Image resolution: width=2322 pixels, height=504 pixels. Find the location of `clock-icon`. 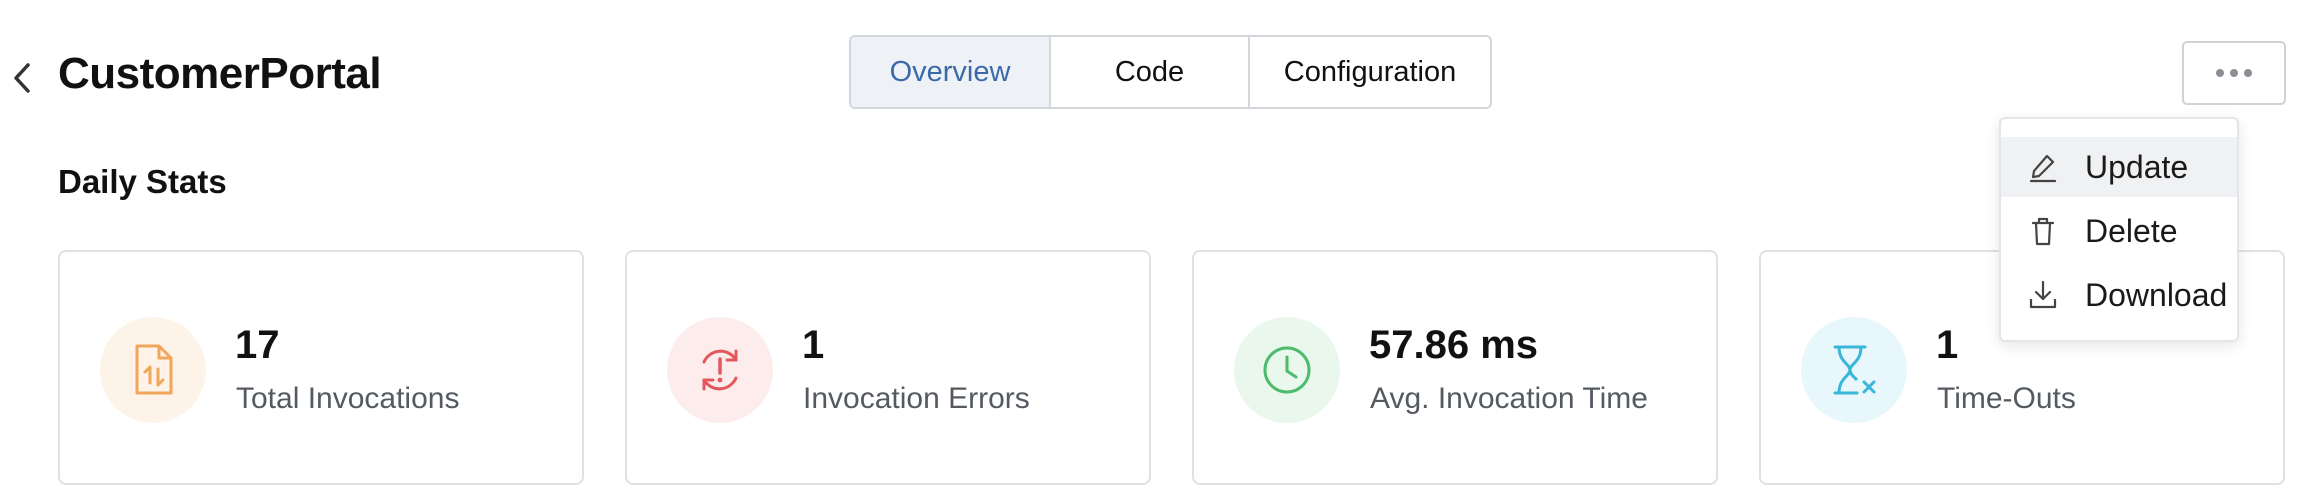

clock-icon is located at coordinates (1287, 370).